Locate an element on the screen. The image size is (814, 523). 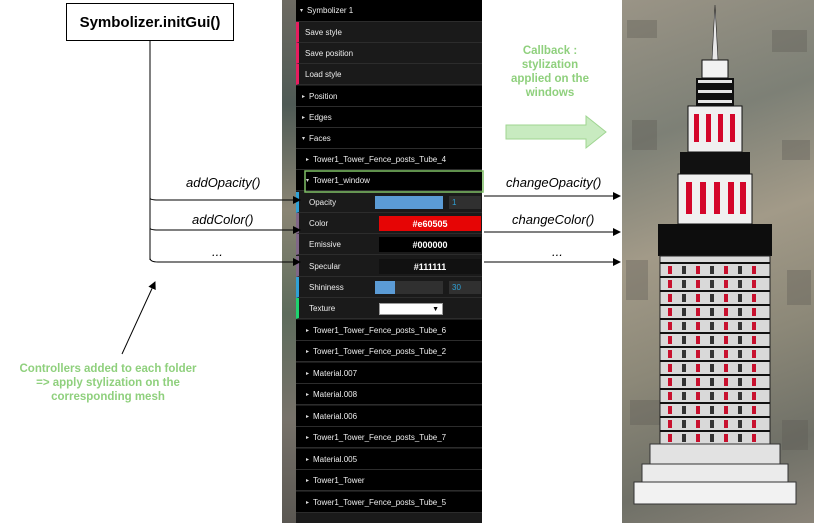
add-color-arrow is located at coordinates (225, 230).